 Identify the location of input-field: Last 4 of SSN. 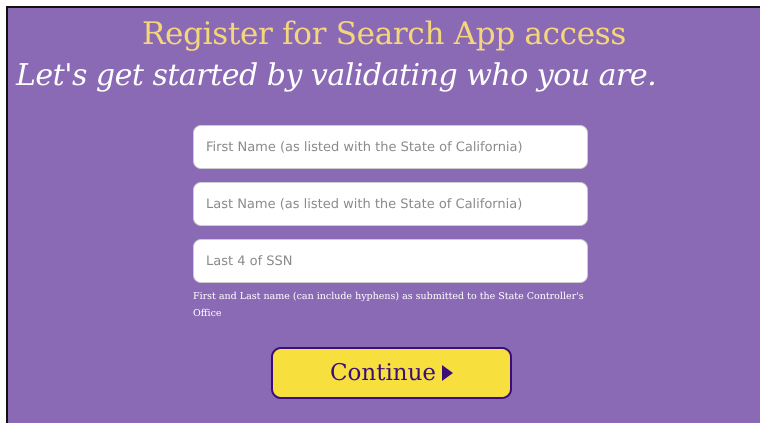
(390, 261).